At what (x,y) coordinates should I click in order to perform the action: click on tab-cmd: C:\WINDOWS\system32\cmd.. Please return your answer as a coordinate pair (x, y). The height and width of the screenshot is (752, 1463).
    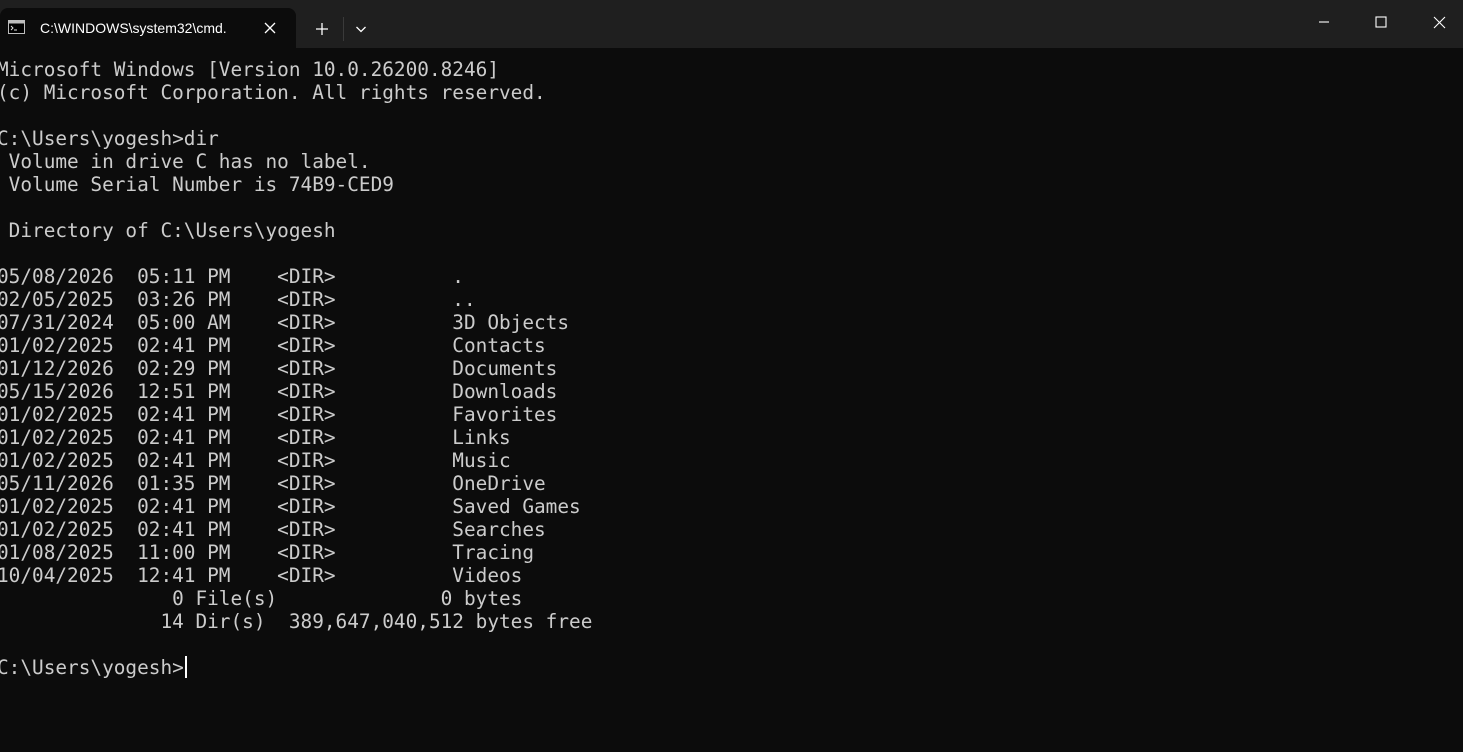
    Looking at the image, I should click on (148, 28).